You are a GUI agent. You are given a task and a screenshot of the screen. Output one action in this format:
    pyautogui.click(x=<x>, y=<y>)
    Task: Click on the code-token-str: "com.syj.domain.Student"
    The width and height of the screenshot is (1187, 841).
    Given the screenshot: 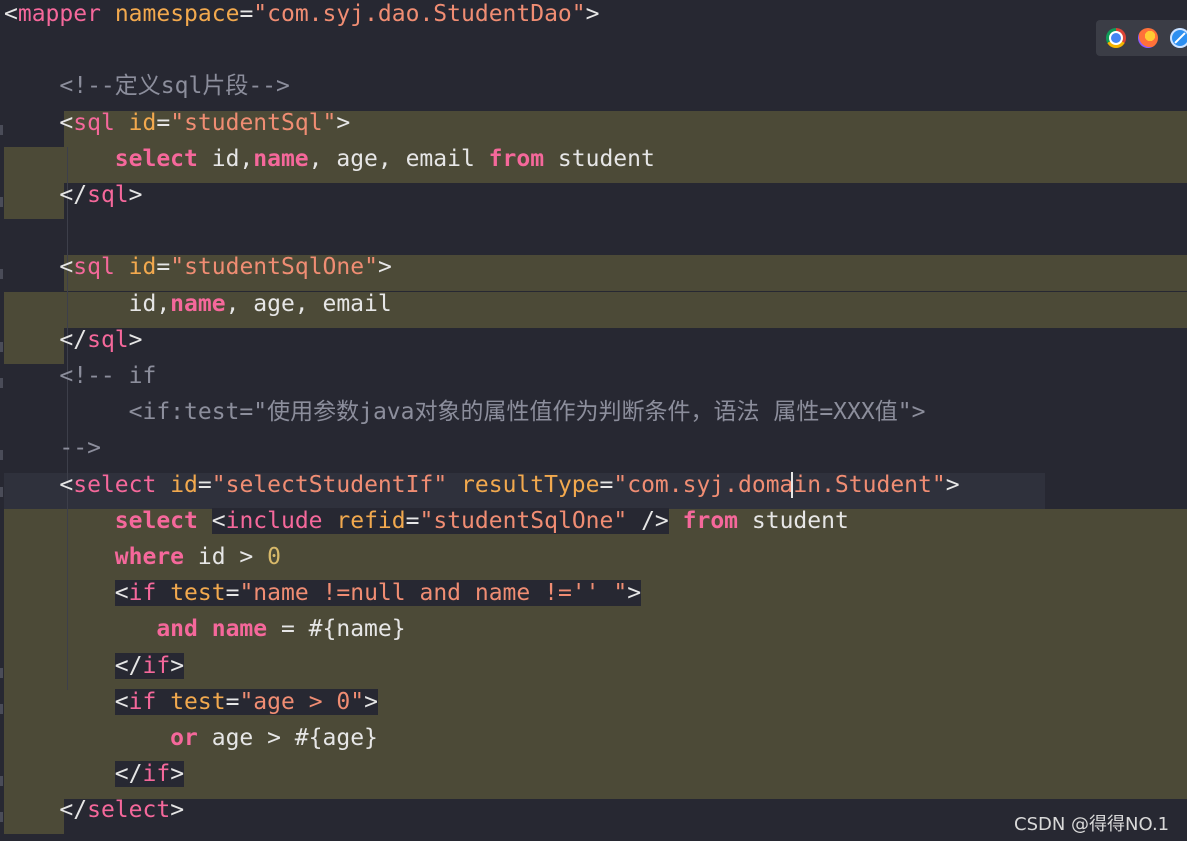 What is the action you would take?
    pyautogui.click(x=779, y=485)
    